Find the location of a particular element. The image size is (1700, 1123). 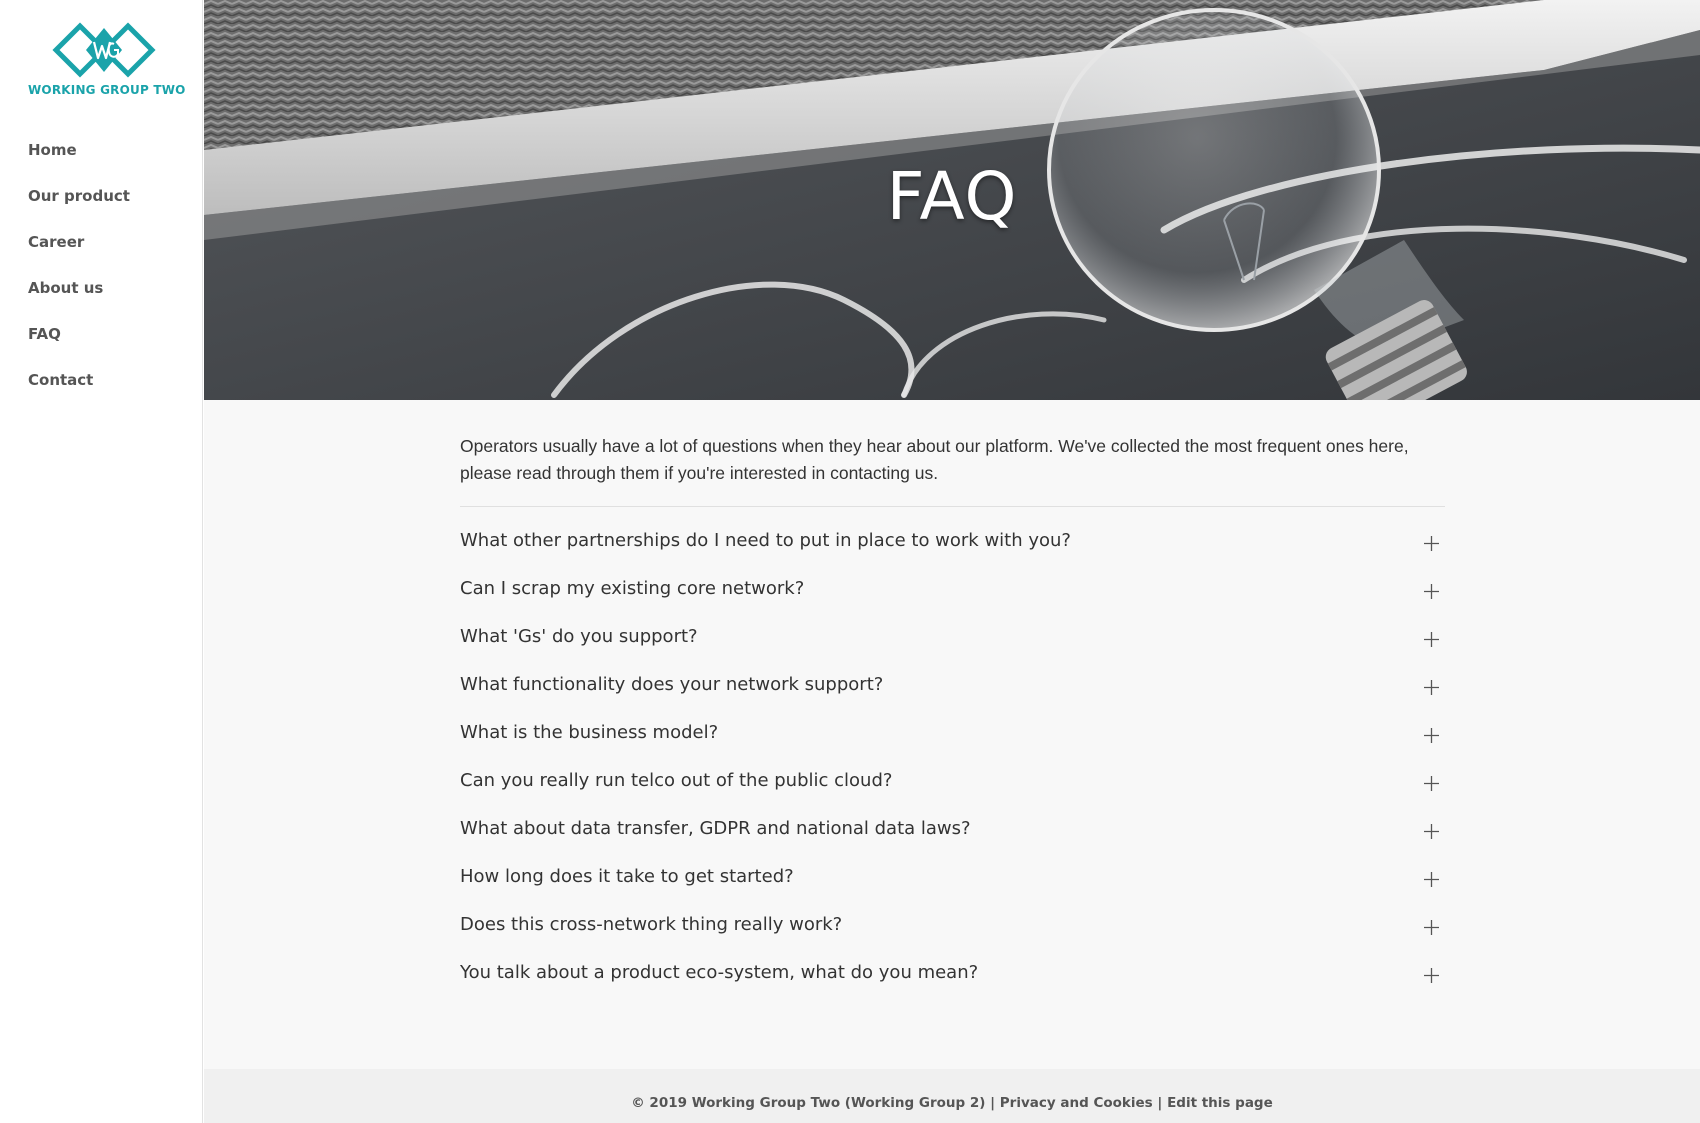

sidebar-item-career: Career is located at coordinates (79, 253).